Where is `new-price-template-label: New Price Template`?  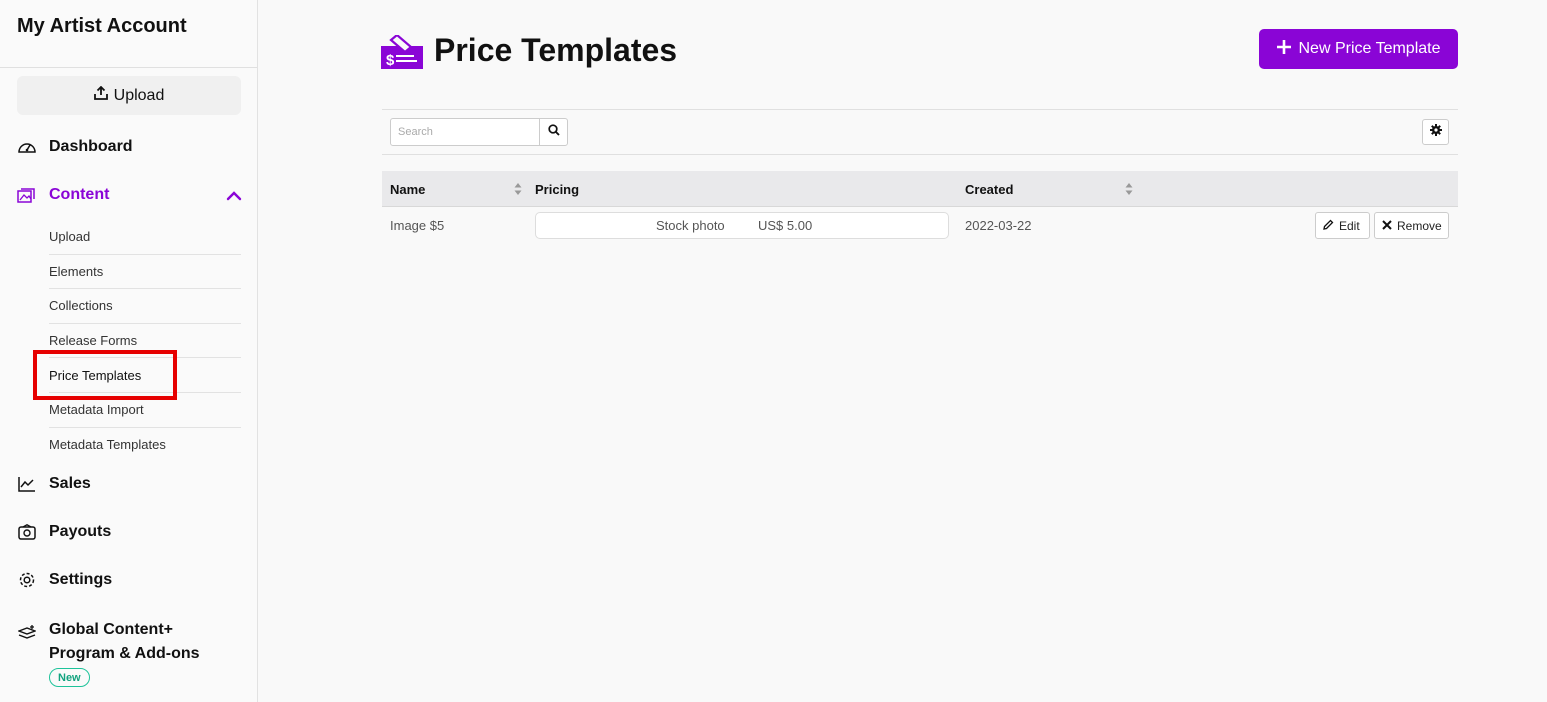 new-price-template-label: New Price Template is located at coordinates (1369, 48).